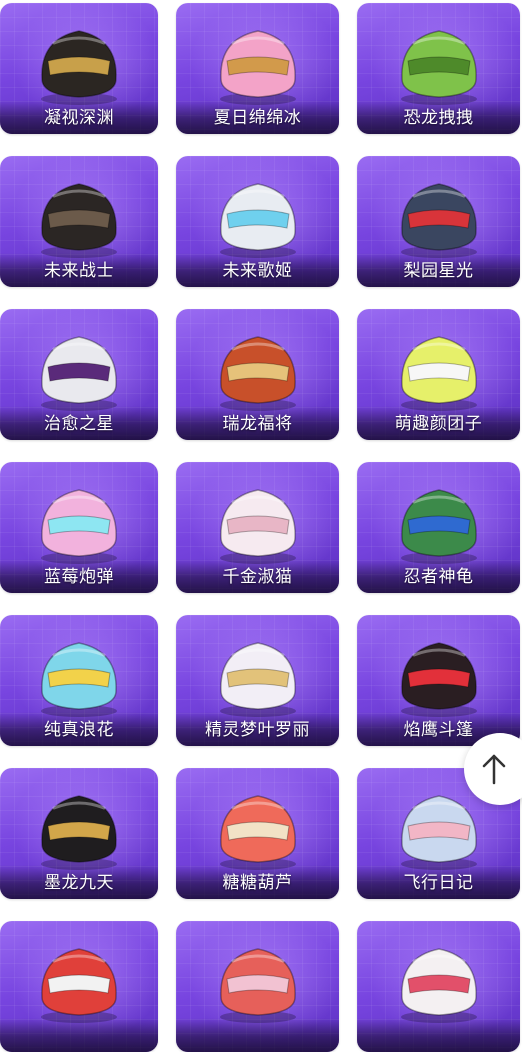 Image resolution: width=522 pixels, height=1052 pixels. I want to click on pink-cake-helmet-icon, so click(79, 526).